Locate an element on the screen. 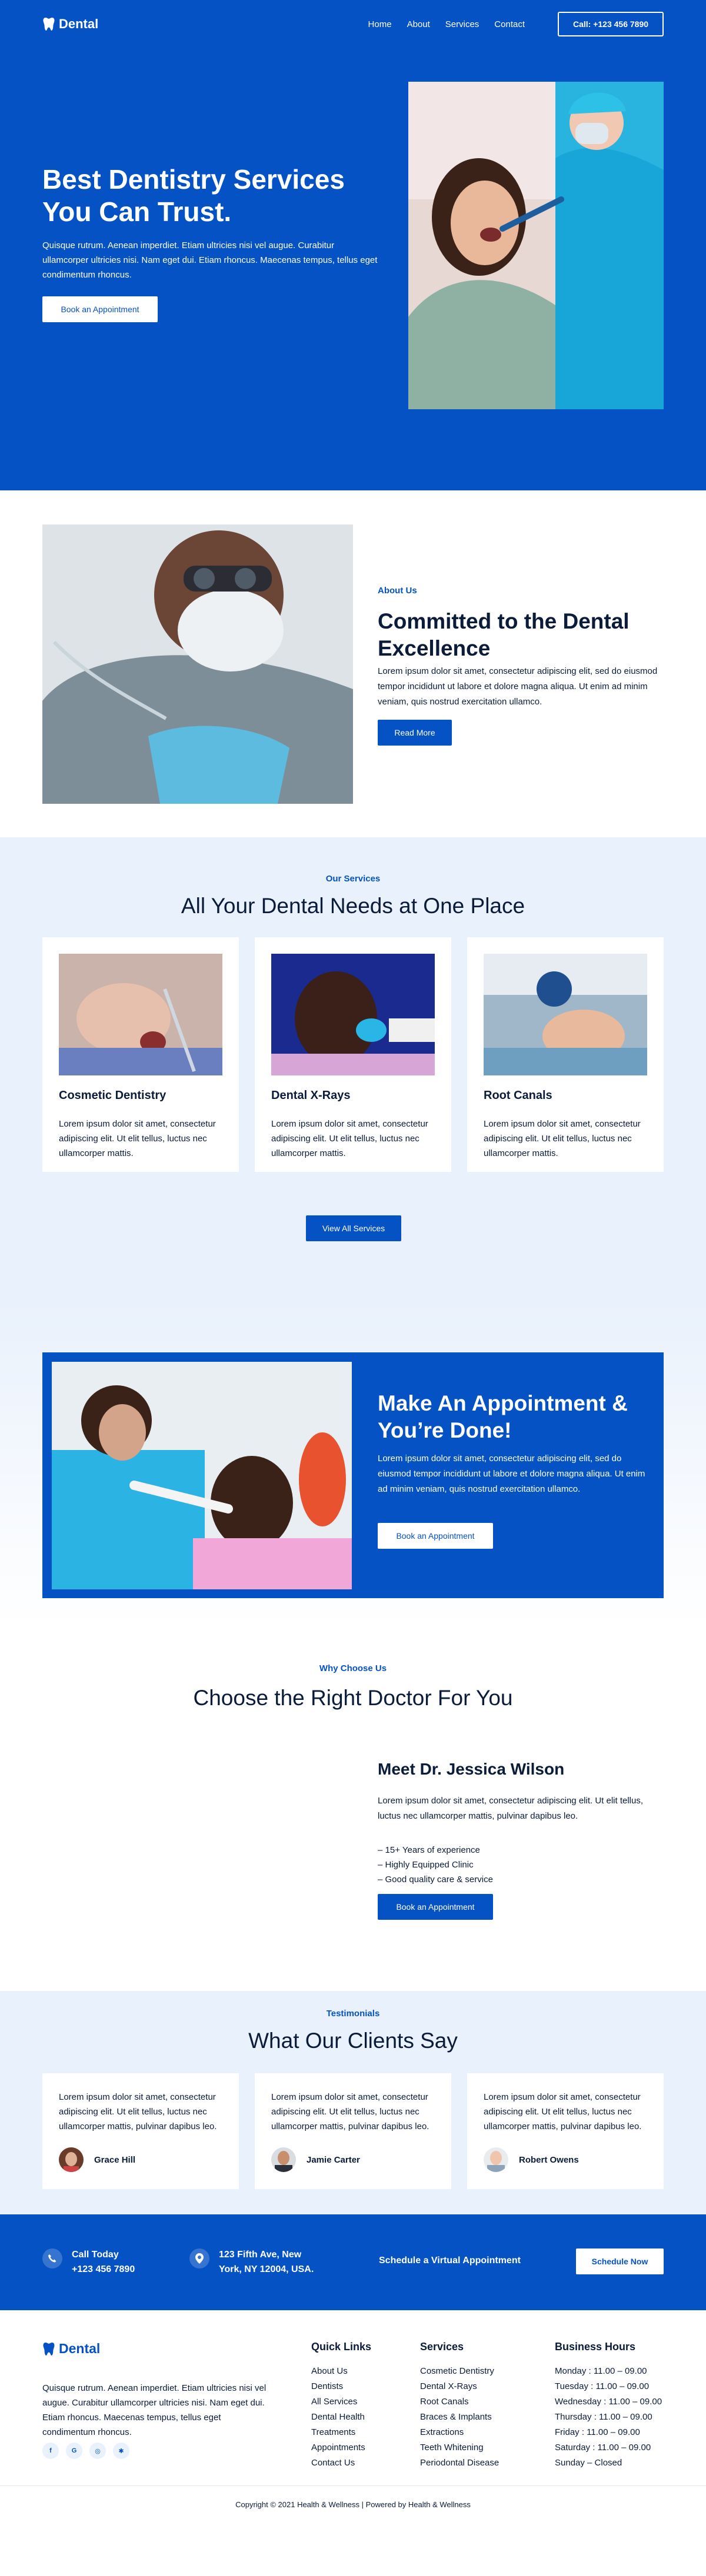  services-eyebrow: Our Services is located at coordinates (353, 879).